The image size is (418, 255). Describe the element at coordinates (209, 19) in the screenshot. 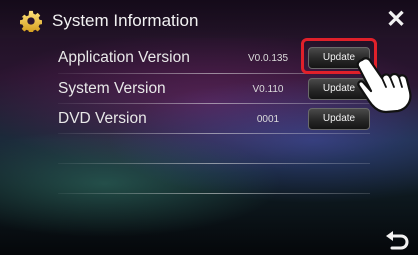

I see `title-bar: System Information ✕` at that location.